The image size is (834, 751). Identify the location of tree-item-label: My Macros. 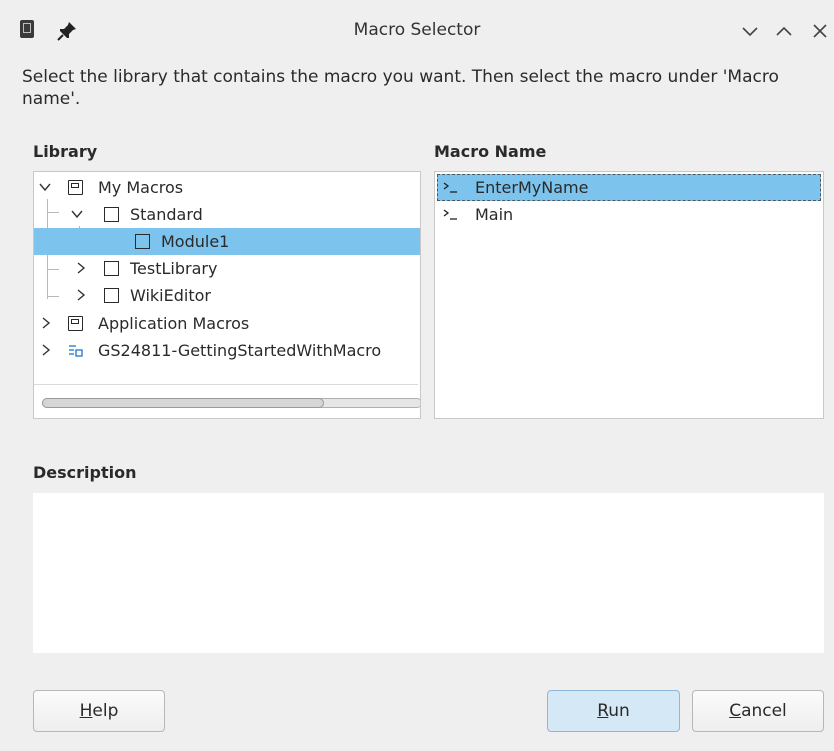
(141, 187).